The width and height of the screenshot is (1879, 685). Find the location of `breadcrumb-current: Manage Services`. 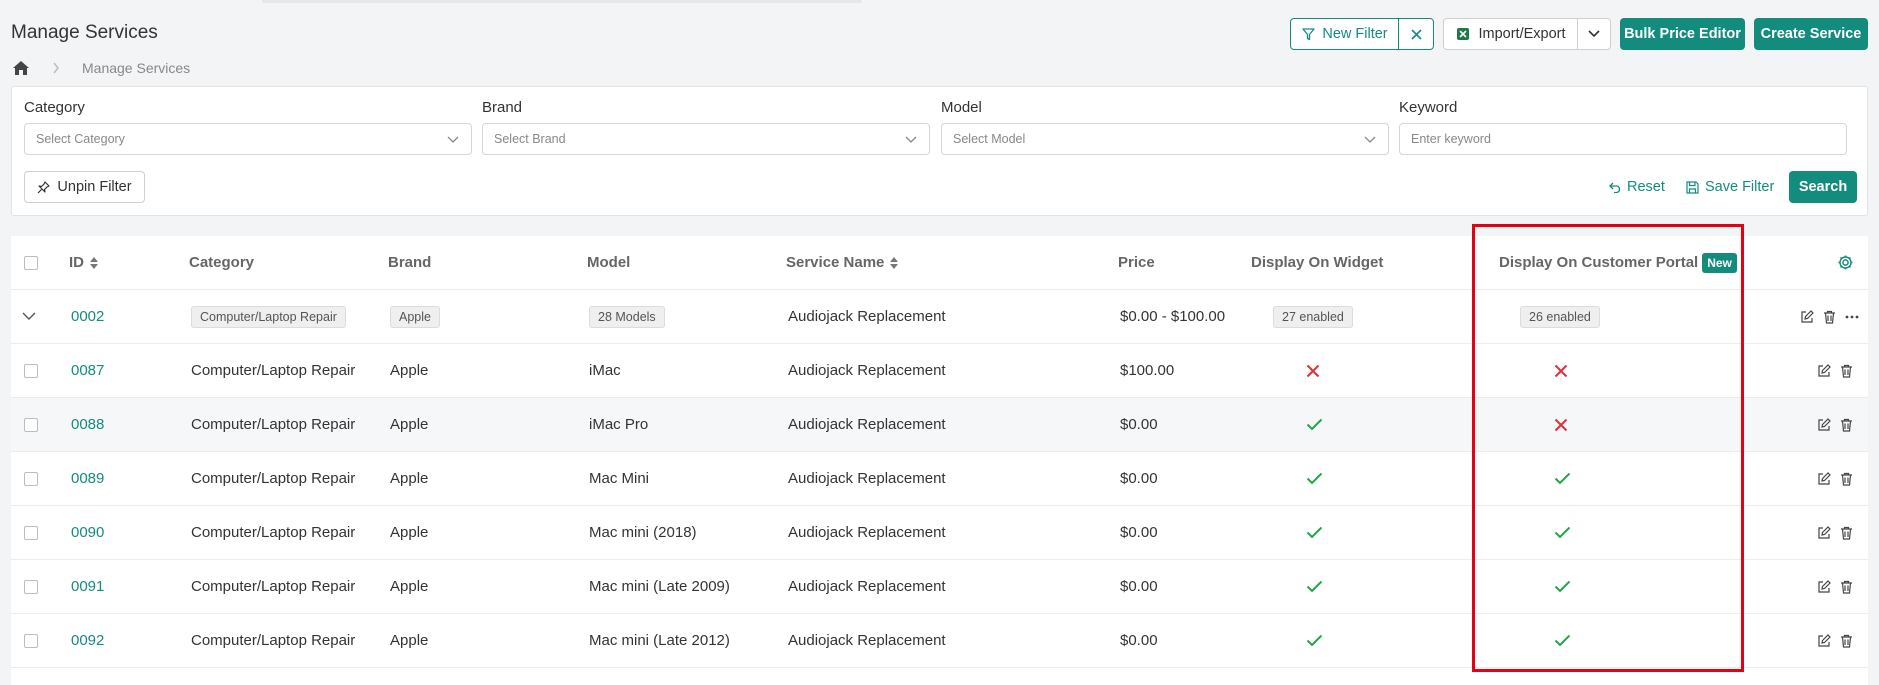

breadcrumb-current: Manage Services is located at coordinates (136, 68).